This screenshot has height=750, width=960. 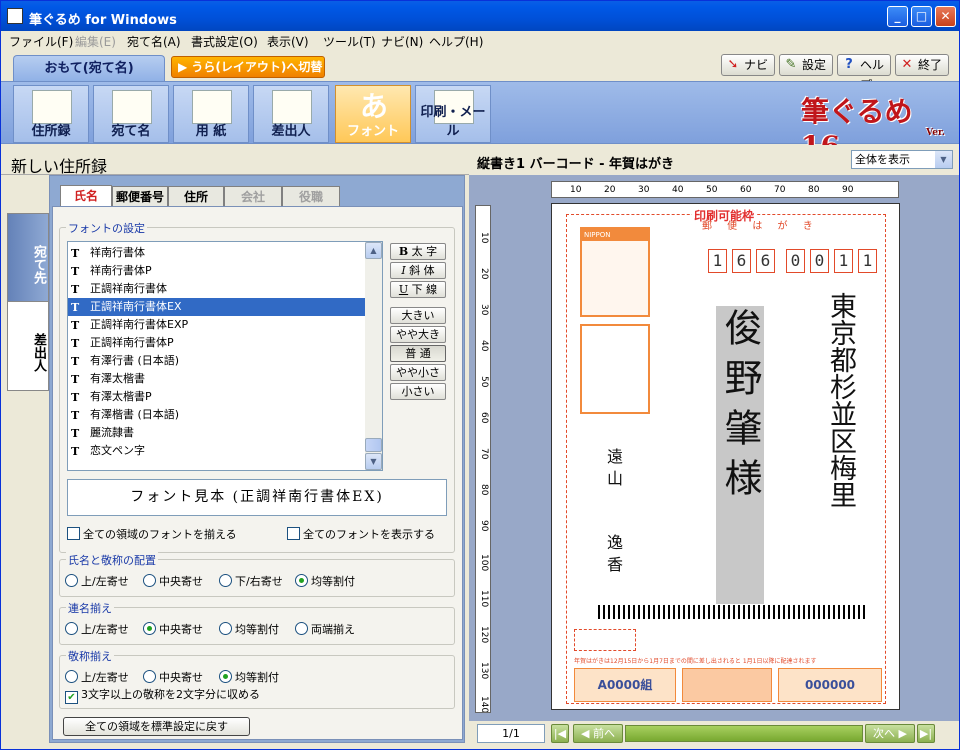 I want to click on font-icon: あ, so click(x=373, y=106).